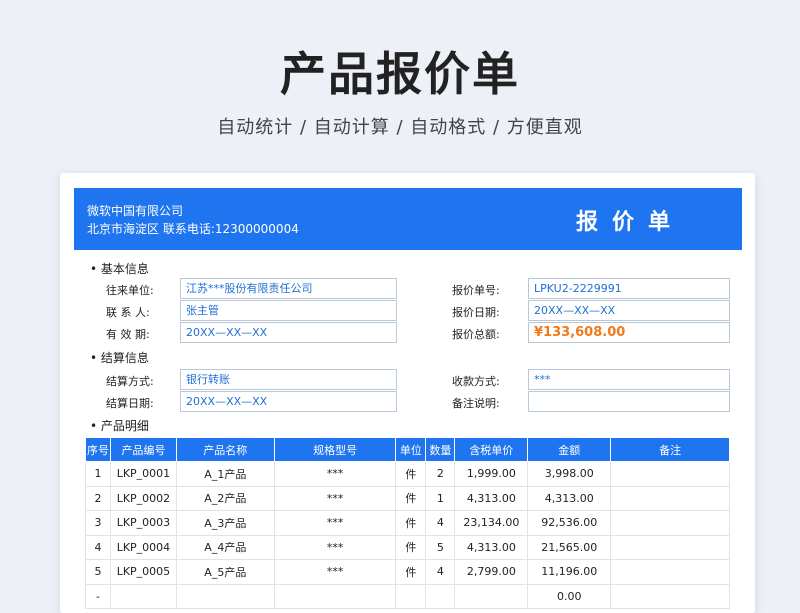 This screenshot has width=800, height=613. Describe the element at coordinates (569, 596) in the screenshot. I see `table-cell: 0.00` at that location.